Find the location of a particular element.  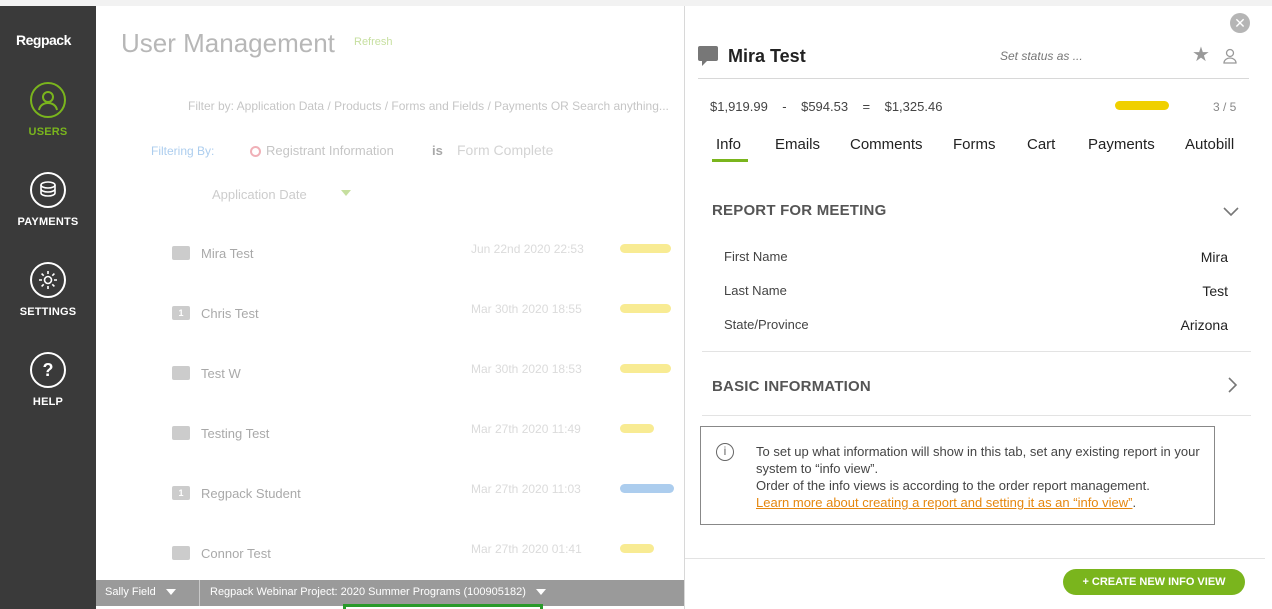

gear-icon is located at coordinates (48, 280).